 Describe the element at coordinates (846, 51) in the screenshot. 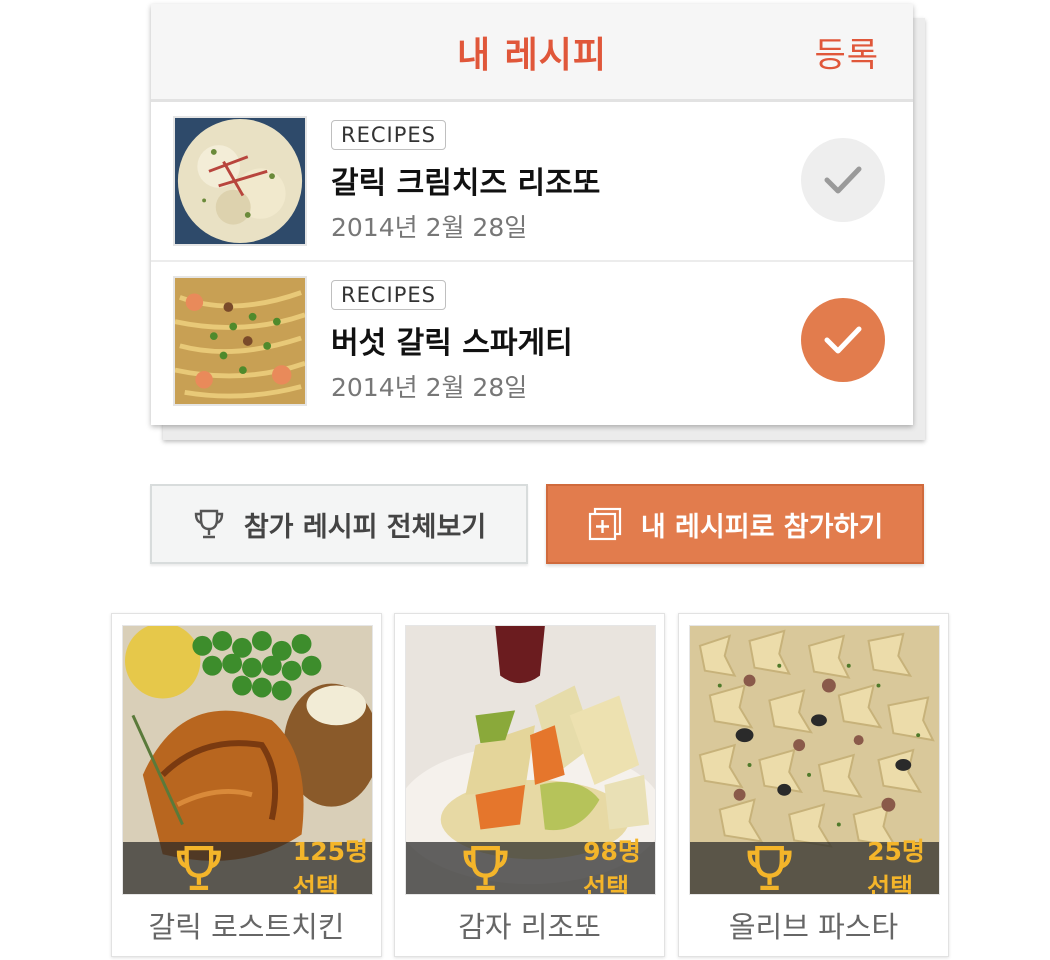

I see `register-button: 등록` at that location.